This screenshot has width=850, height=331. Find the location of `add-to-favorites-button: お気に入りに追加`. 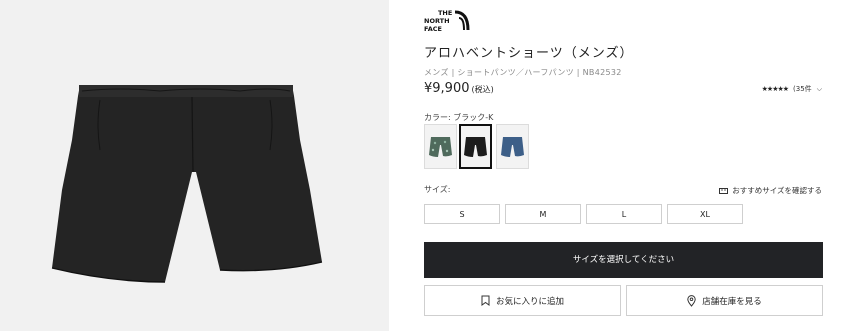

add-to-favorites-button: お気に入りに追加 is located at coordinates (522, 300).